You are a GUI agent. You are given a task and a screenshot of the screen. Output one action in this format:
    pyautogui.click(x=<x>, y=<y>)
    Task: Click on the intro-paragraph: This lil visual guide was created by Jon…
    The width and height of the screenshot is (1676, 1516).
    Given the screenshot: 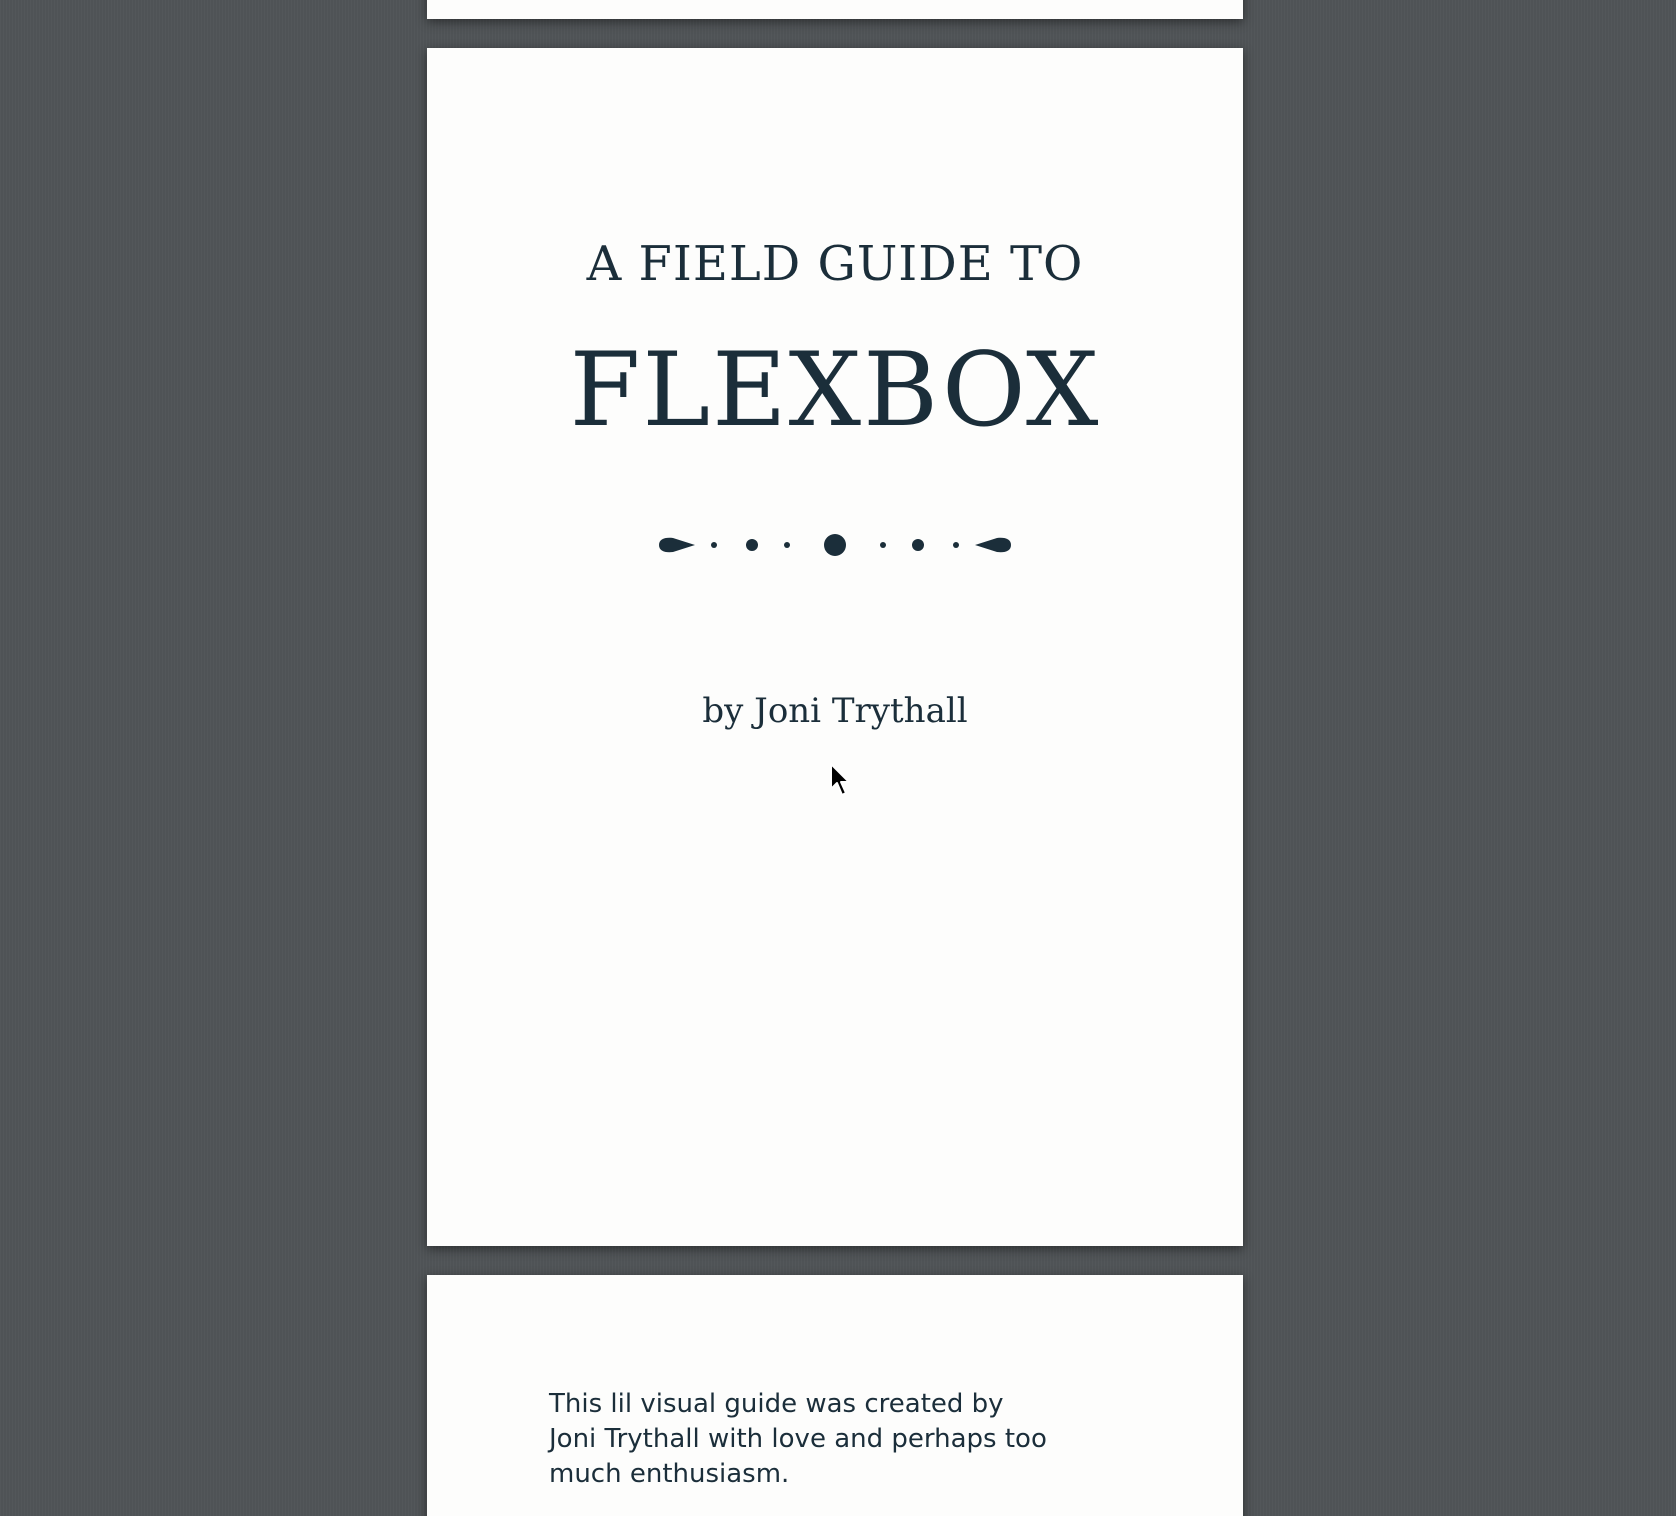 What is the action you would take?
    pyautogui.click(x=798, y=1439)
    